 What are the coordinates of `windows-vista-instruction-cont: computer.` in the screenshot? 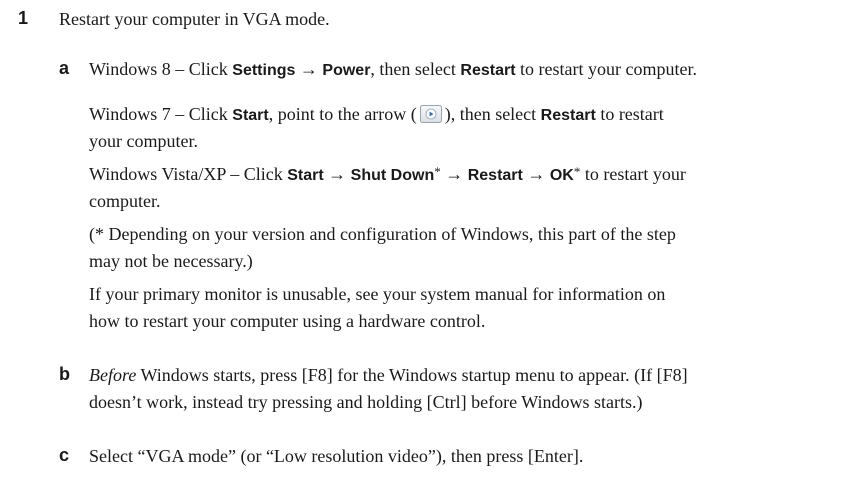 It's located at (125, 201).